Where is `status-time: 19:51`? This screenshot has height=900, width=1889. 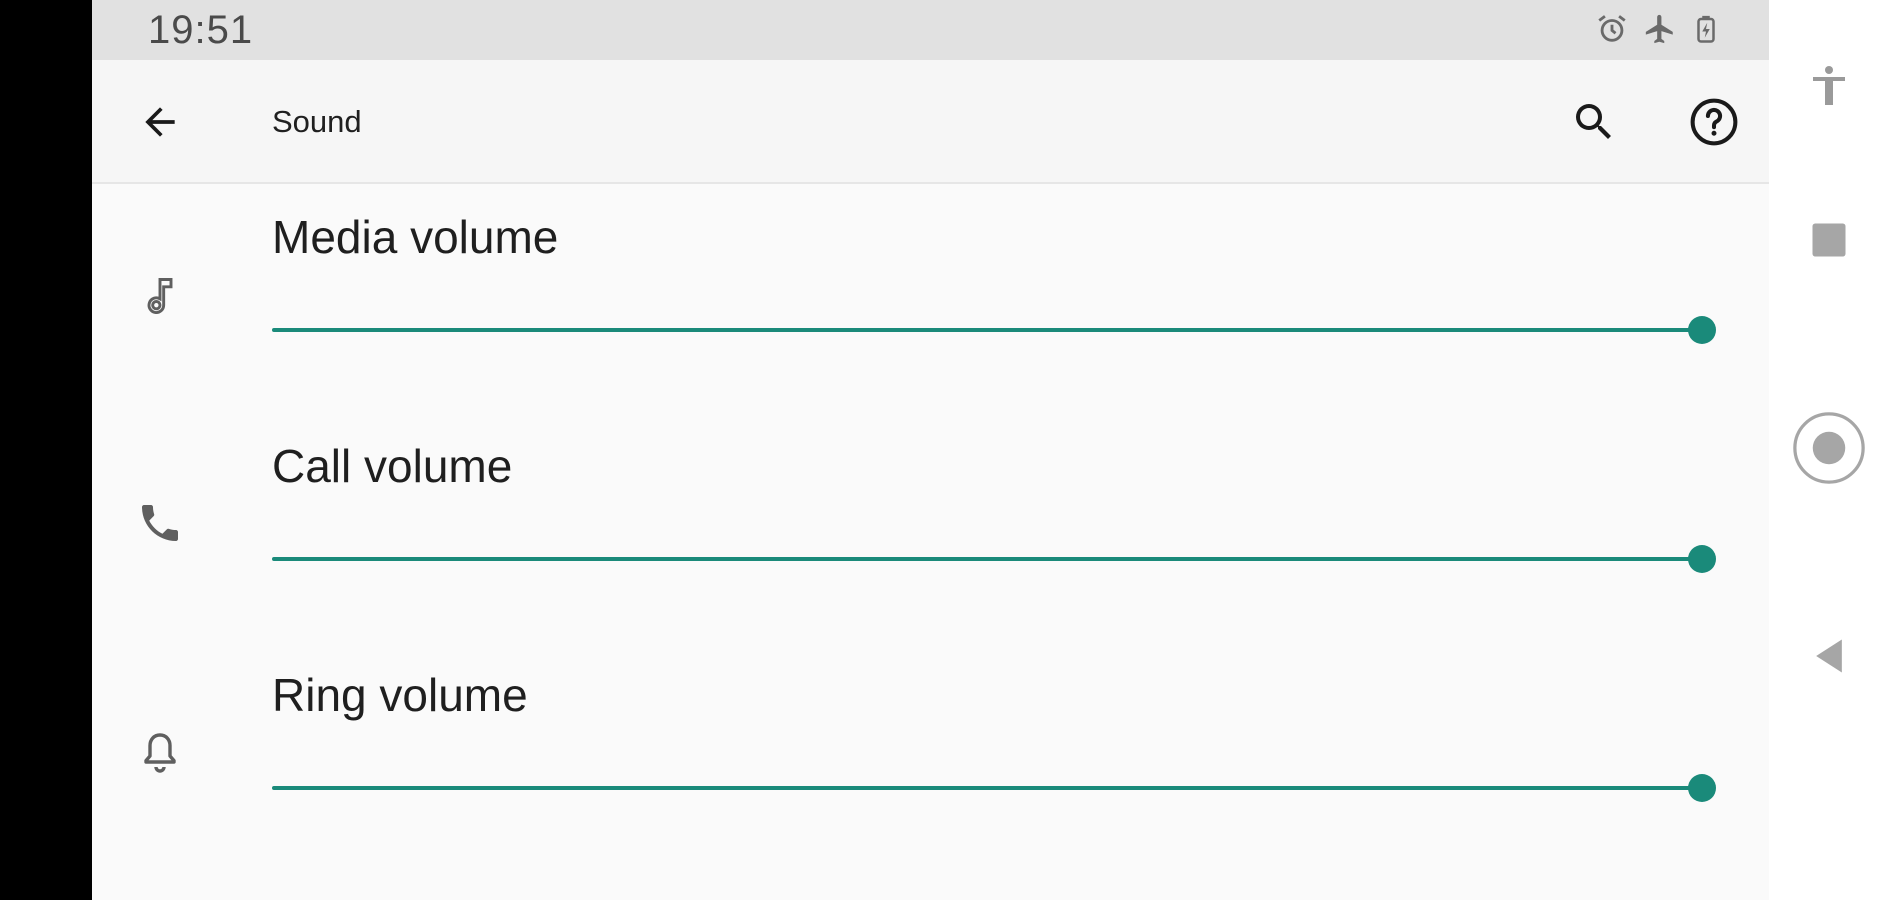
status-time: 19:51 is located at coordinates (201, 30).